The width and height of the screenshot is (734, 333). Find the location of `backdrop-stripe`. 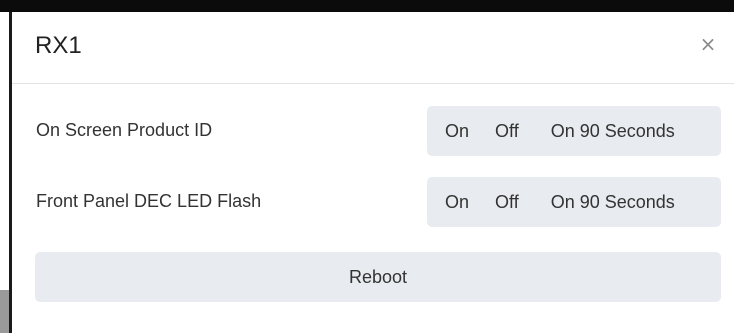

backdrop-stripe is located at coordinates (4, 172).